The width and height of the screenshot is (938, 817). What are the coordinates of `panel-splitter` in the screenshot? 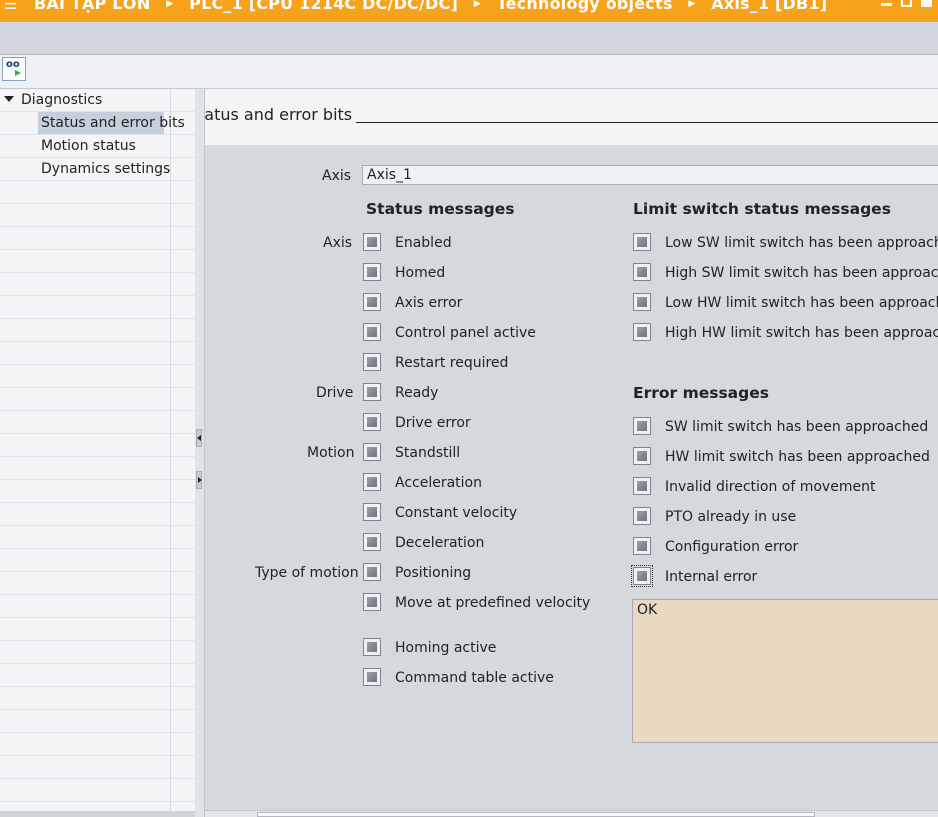 It's located at (200, 453).